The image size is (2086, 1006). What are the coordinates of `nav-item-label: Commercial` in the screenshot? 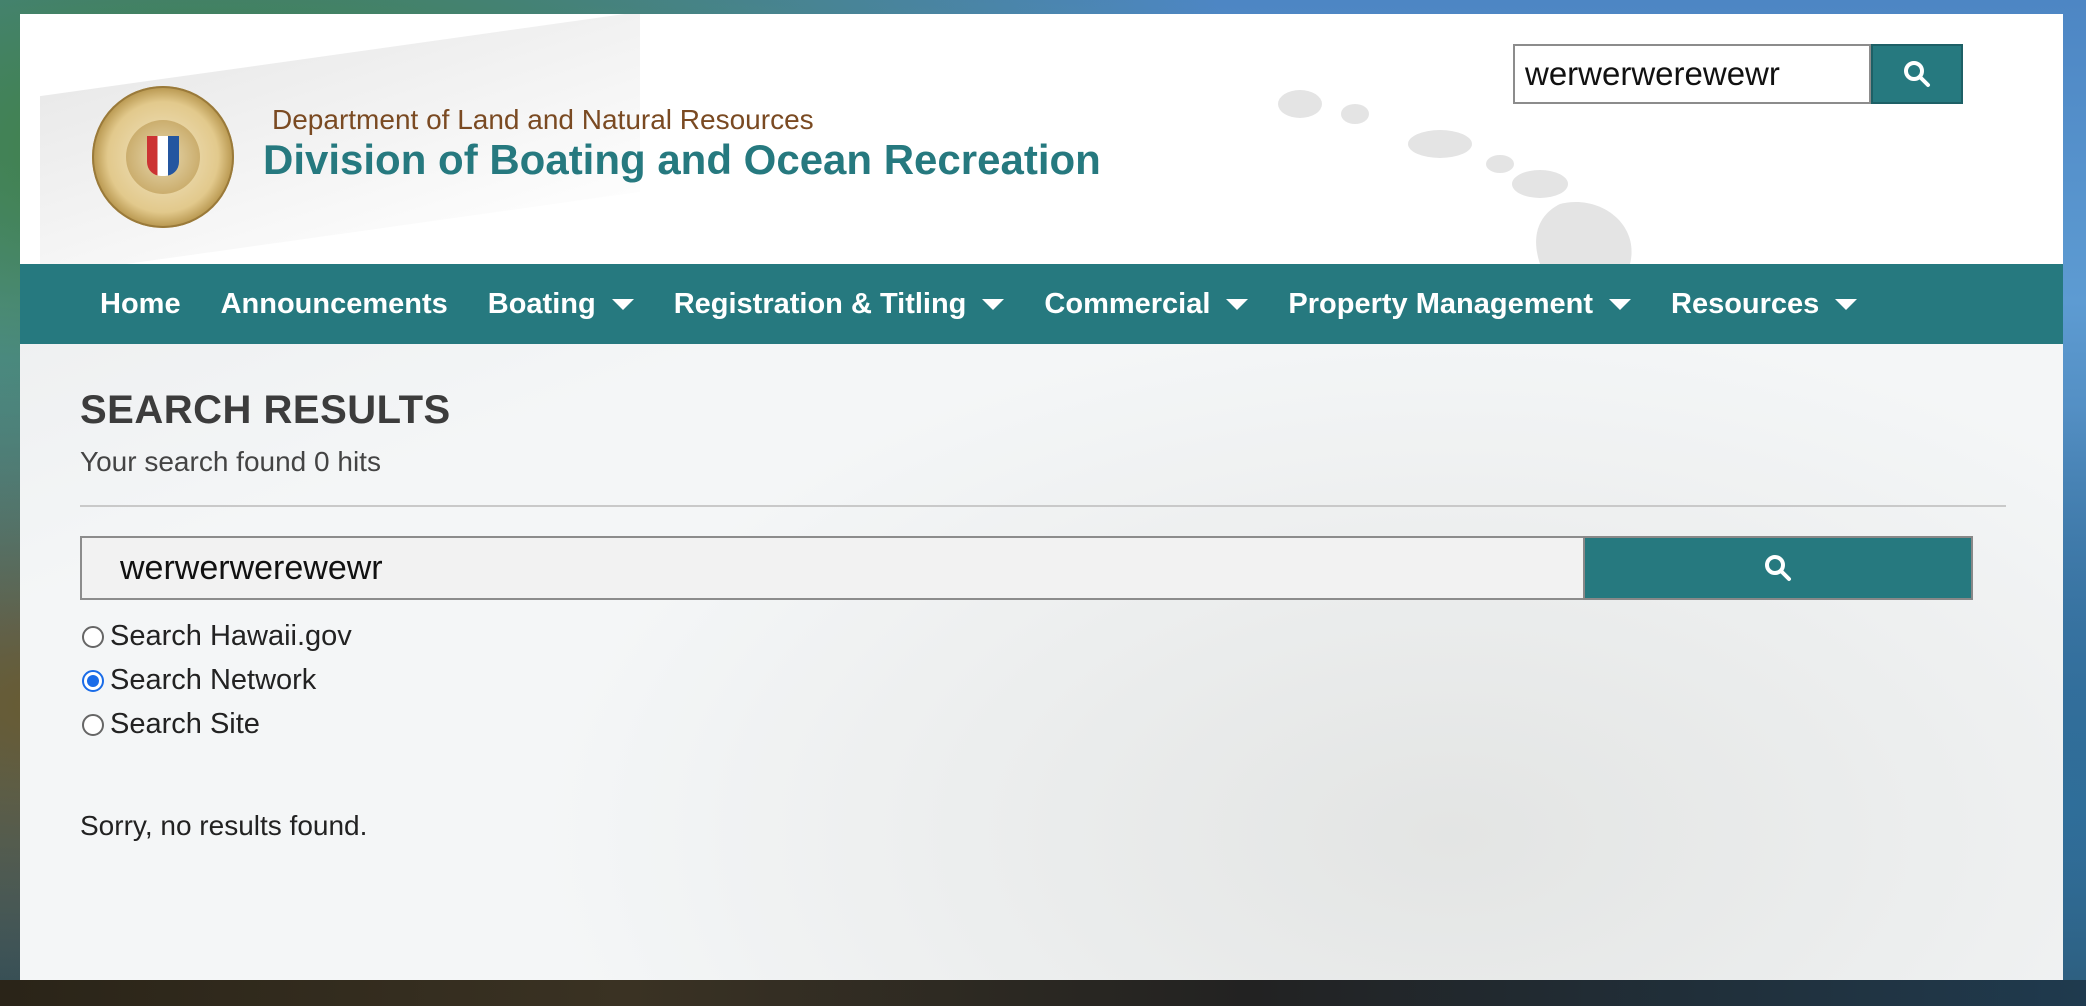 It's located at (1127, 303).